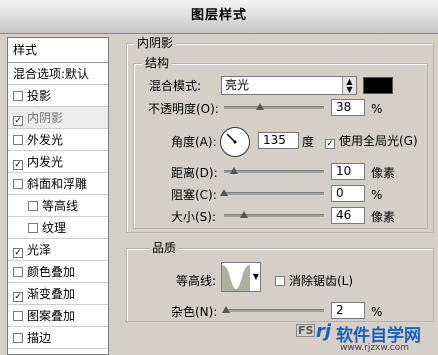  What do you see at coordinates (194, 142) in the screenshot?
I see `angle-label: 角度(A):` at bounding box center [194, 142].